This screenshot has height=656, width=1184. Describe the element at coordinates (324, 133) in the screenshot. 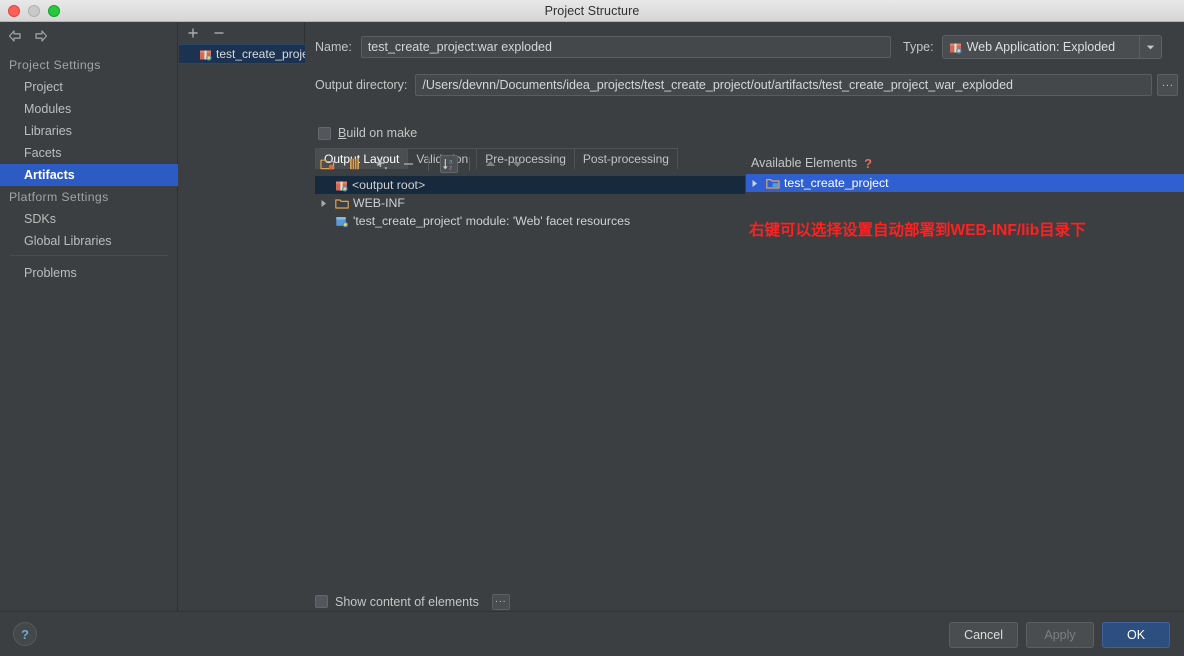

I see `build-on-make-checkbox` at that location.